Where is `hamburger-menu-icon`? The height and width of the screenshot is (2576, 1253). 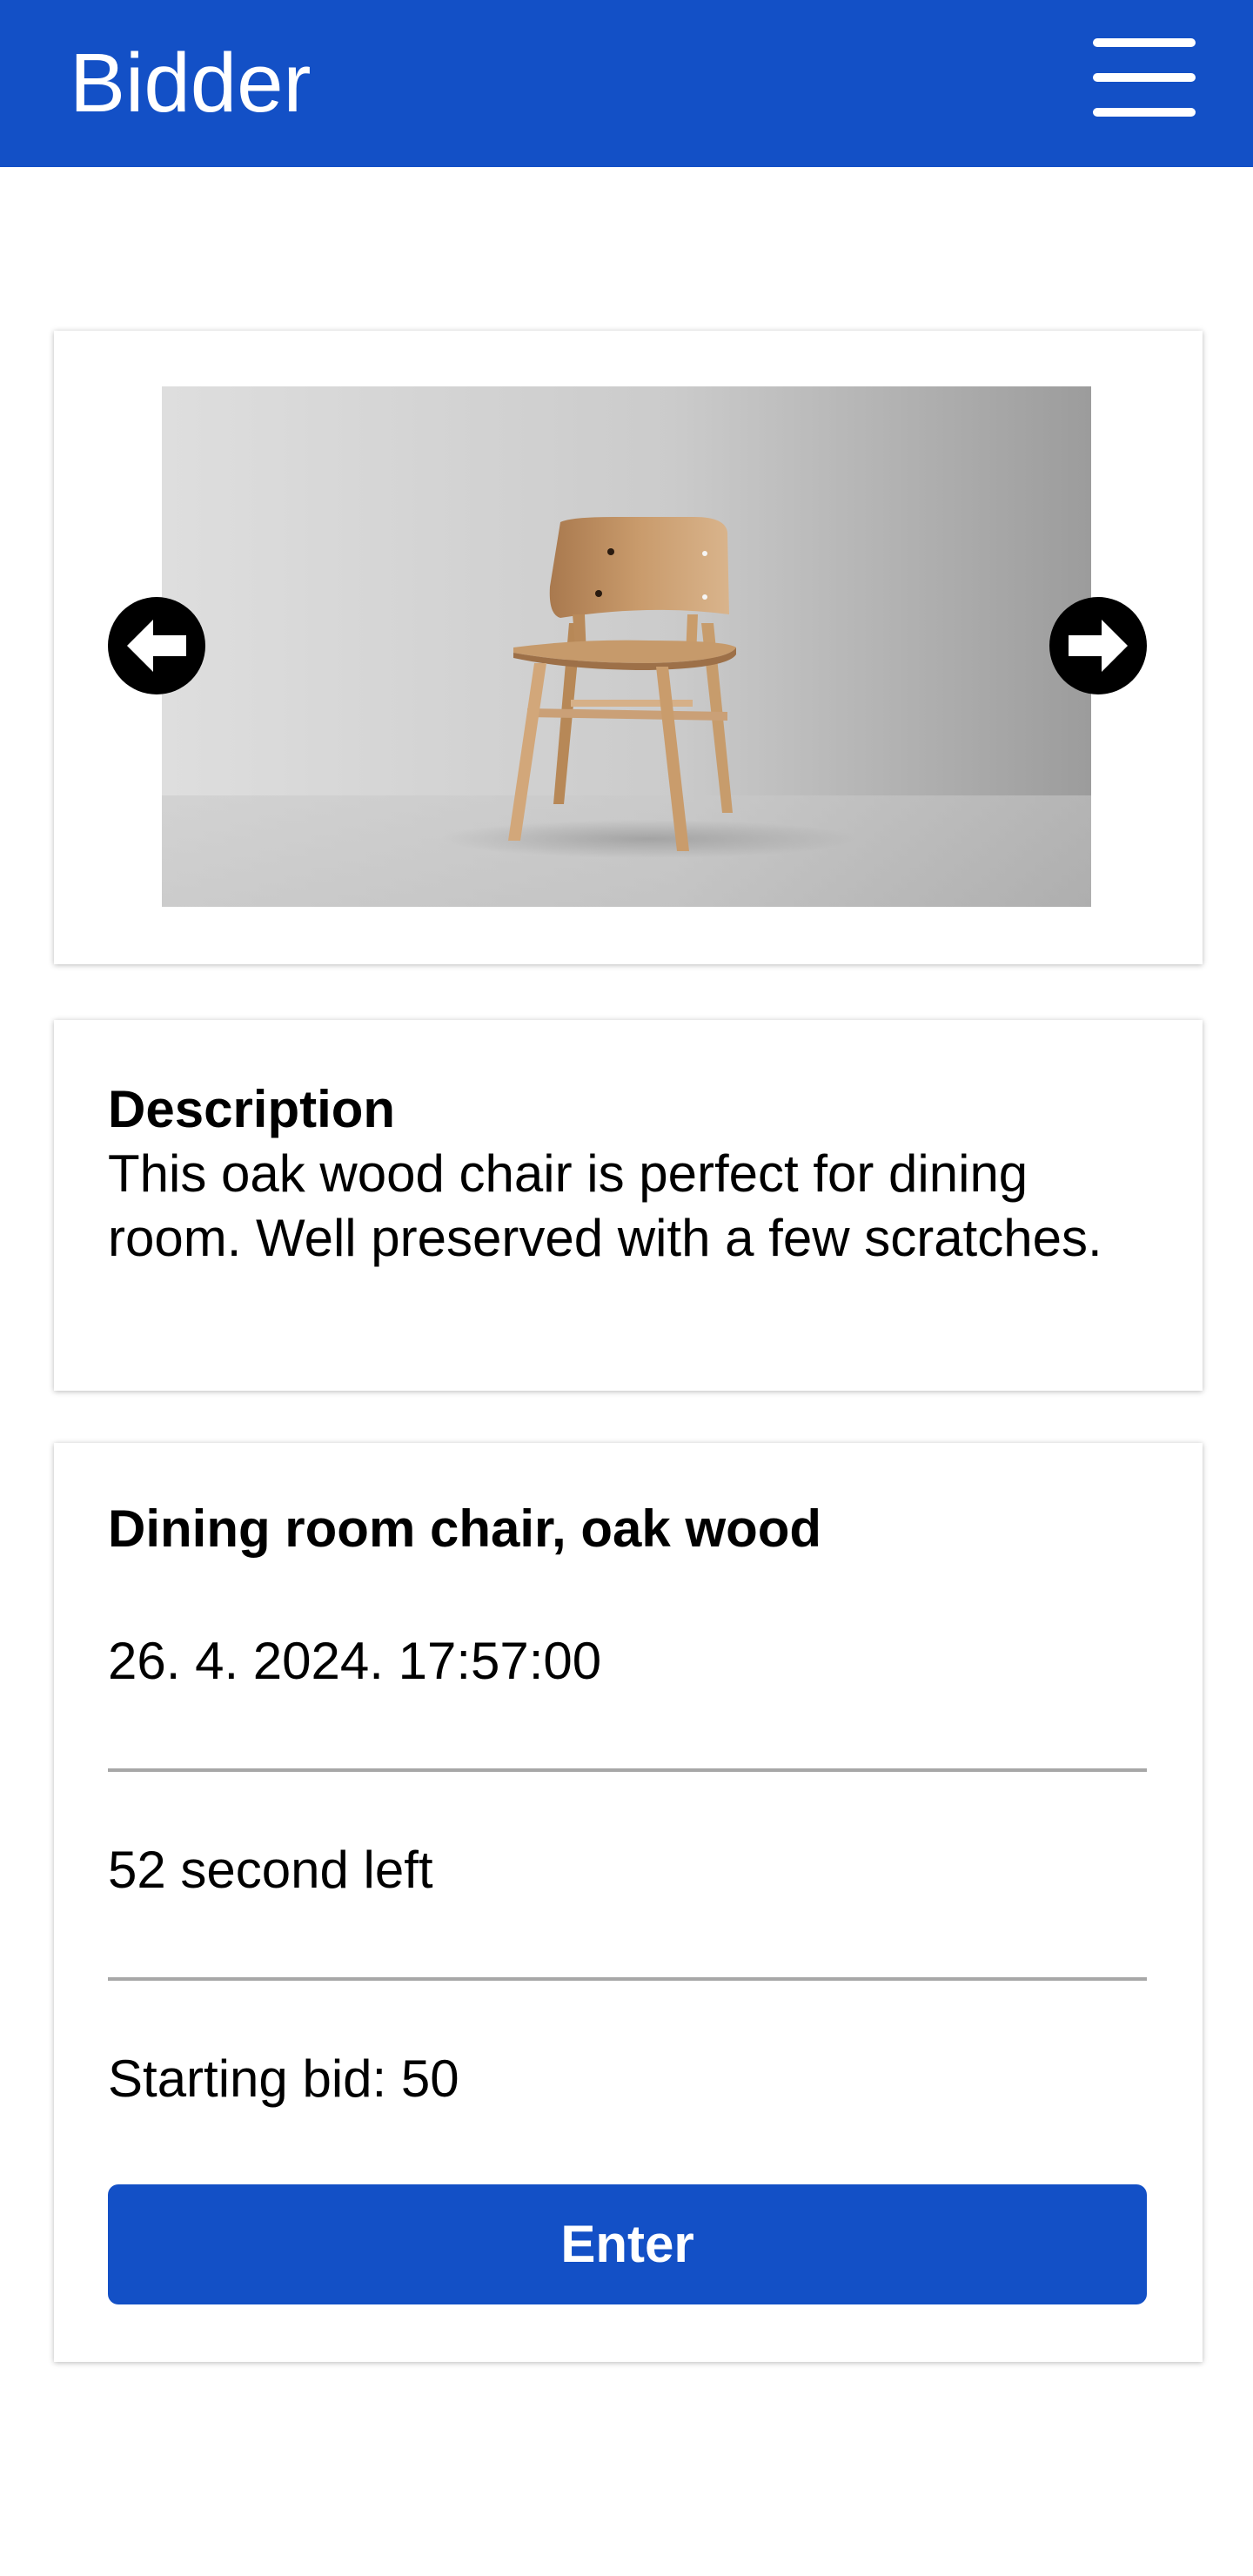 hamburger-menu-icon is located at coordinates (1140, 78).